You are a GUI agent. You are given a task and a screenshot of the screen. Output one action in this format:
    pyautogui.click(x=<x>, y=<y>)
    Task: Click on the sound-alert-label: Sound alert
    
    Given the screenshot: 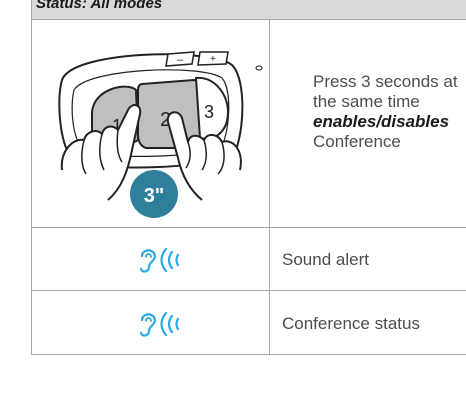 What is the action you would take?
    pyautogui.click(x=325, y=259)
    